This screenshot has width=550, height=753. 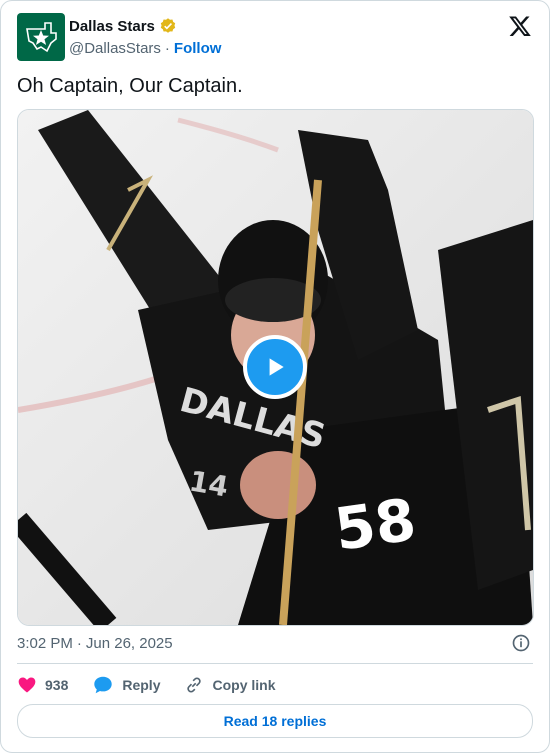 I want to click on verified-badge-icon, so click(x=168, y=25).